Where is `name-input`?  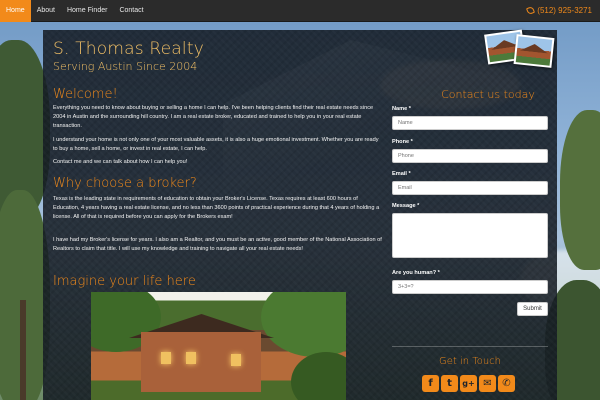 name-input is located at coordinates (470, 123).